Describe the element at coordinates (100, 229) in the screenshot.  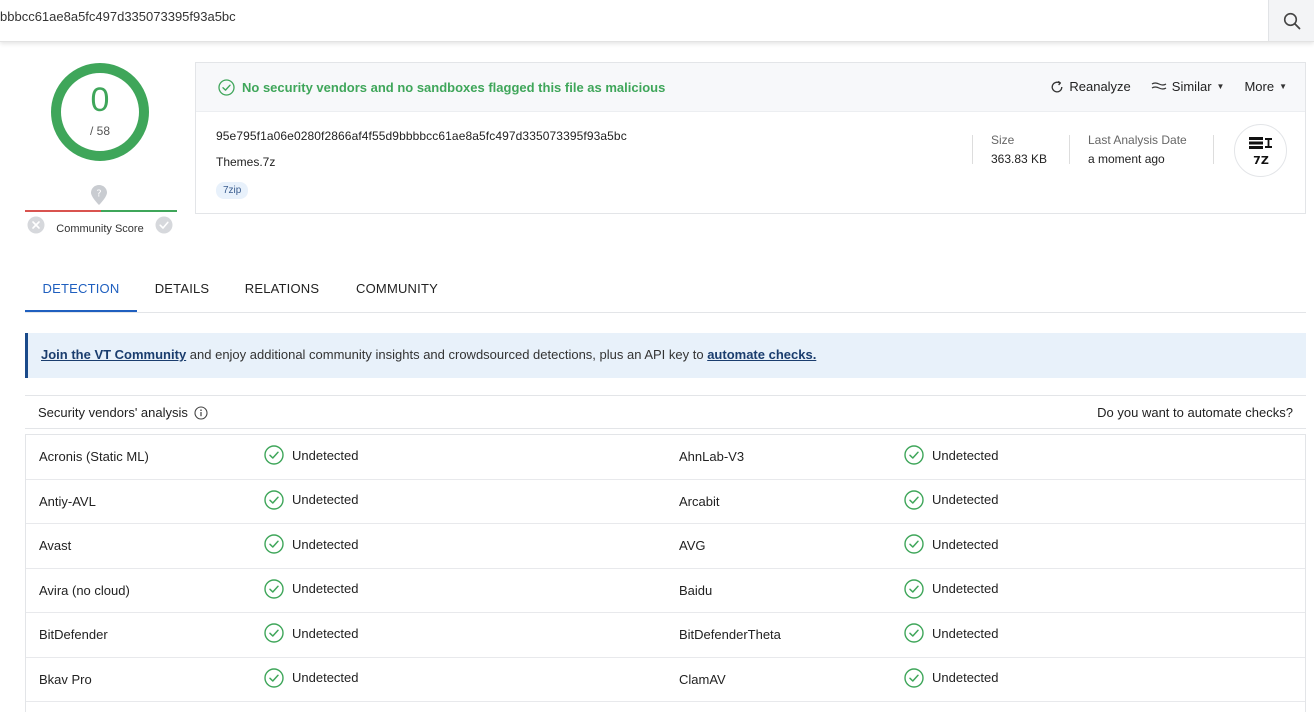
I see `community-score-label: Community Score` at that location.